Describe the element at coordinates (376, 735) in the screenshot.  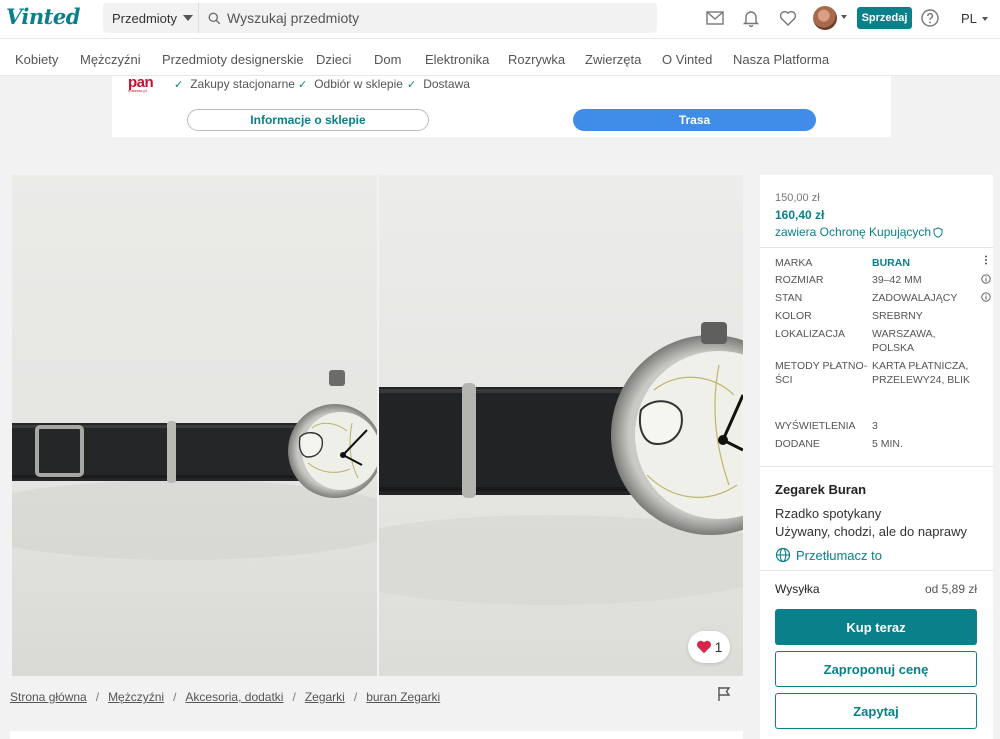
I see `content-card` at that location.